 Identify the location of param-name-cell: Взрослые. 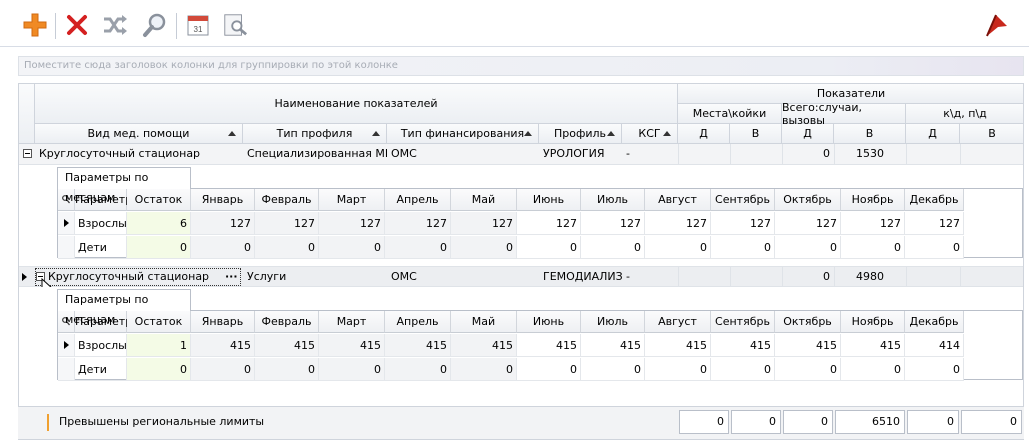
(101, 223).